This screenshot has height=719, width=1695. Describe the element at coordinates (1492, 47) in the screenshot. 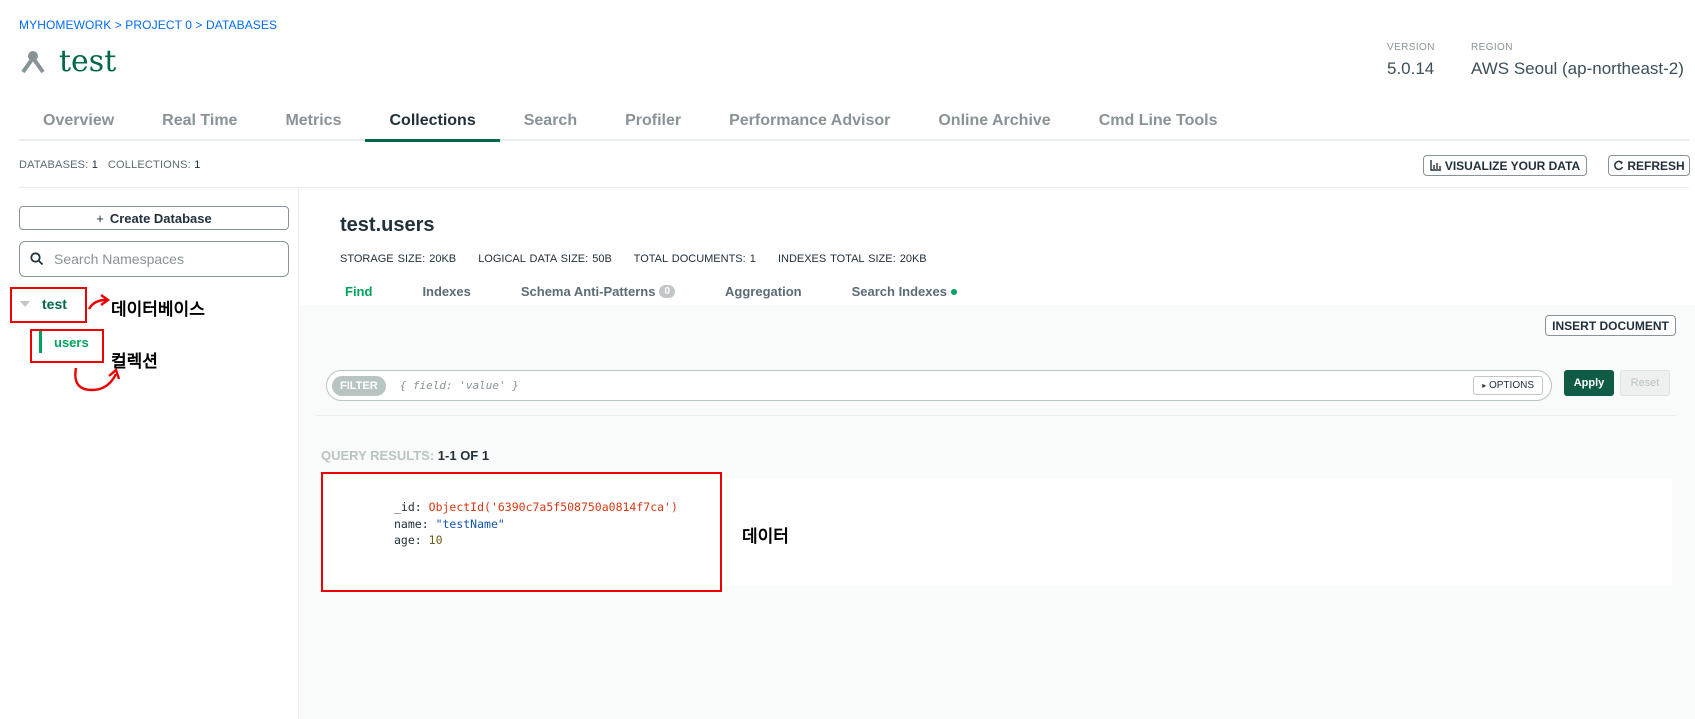

I see `region-label: REGION` at that location.